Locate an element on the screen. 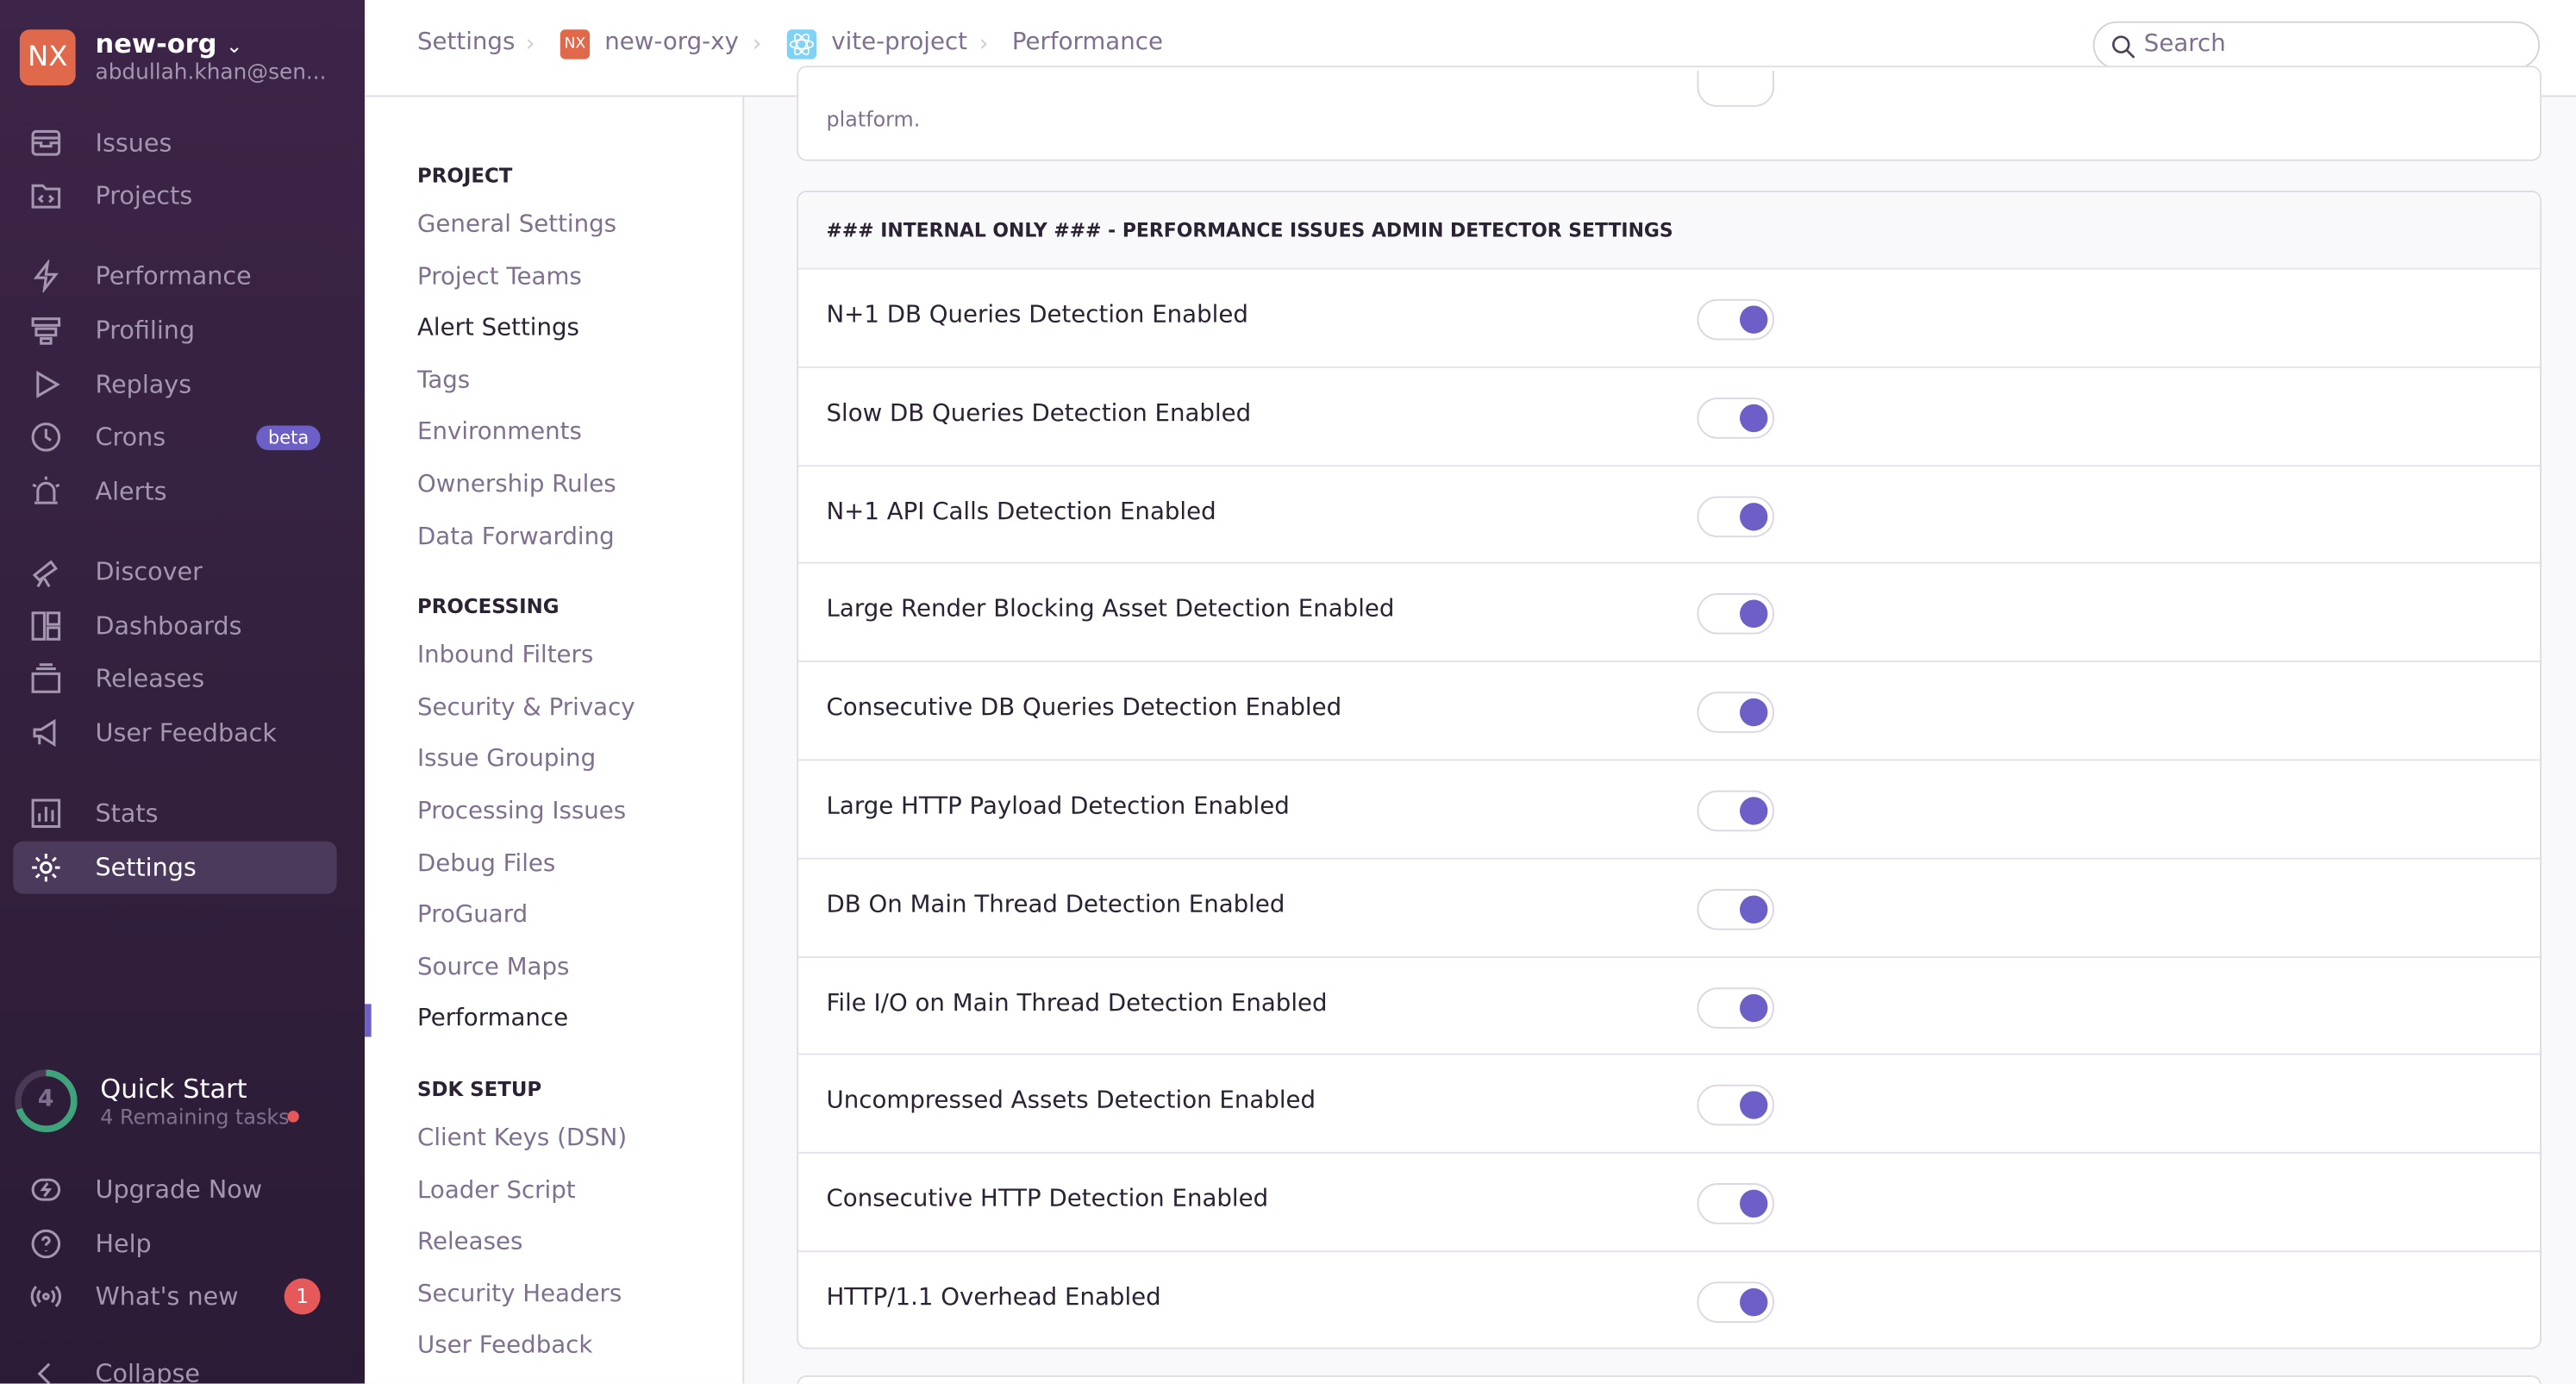 The width and height of the screenshot is (2576, 1384). quick-start-title: Quick Start is located at coordinates (173, 1089).